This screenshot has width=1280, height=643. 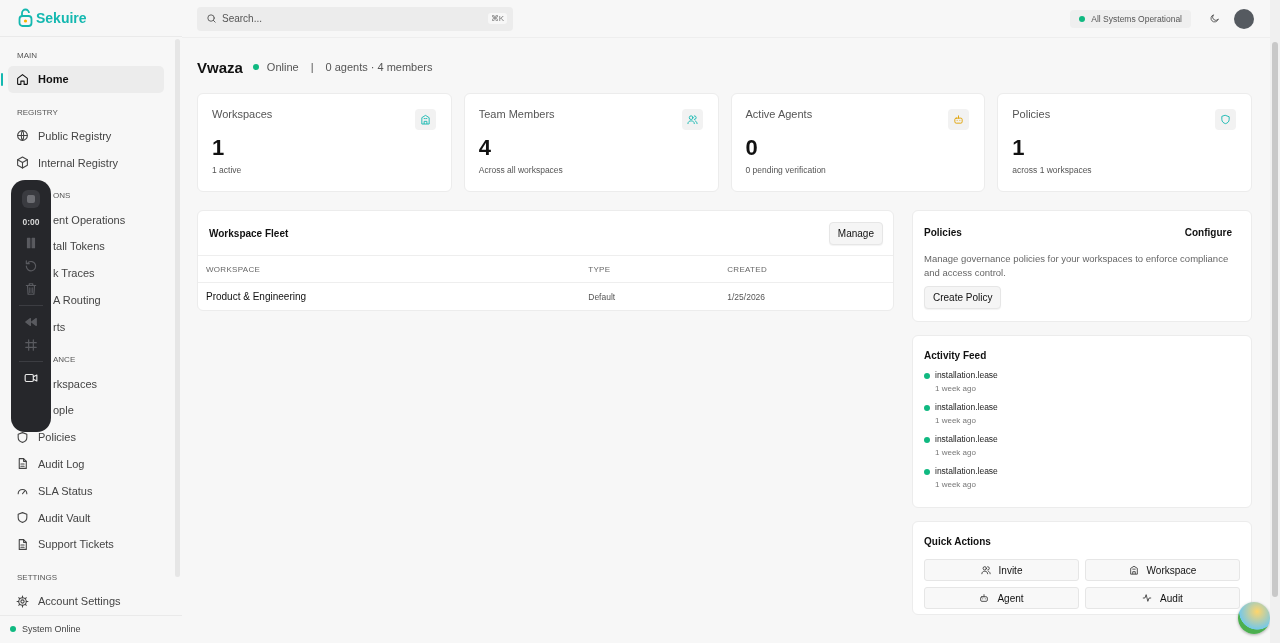 I want to click on rewind-icon, so click(x=31, y=322).